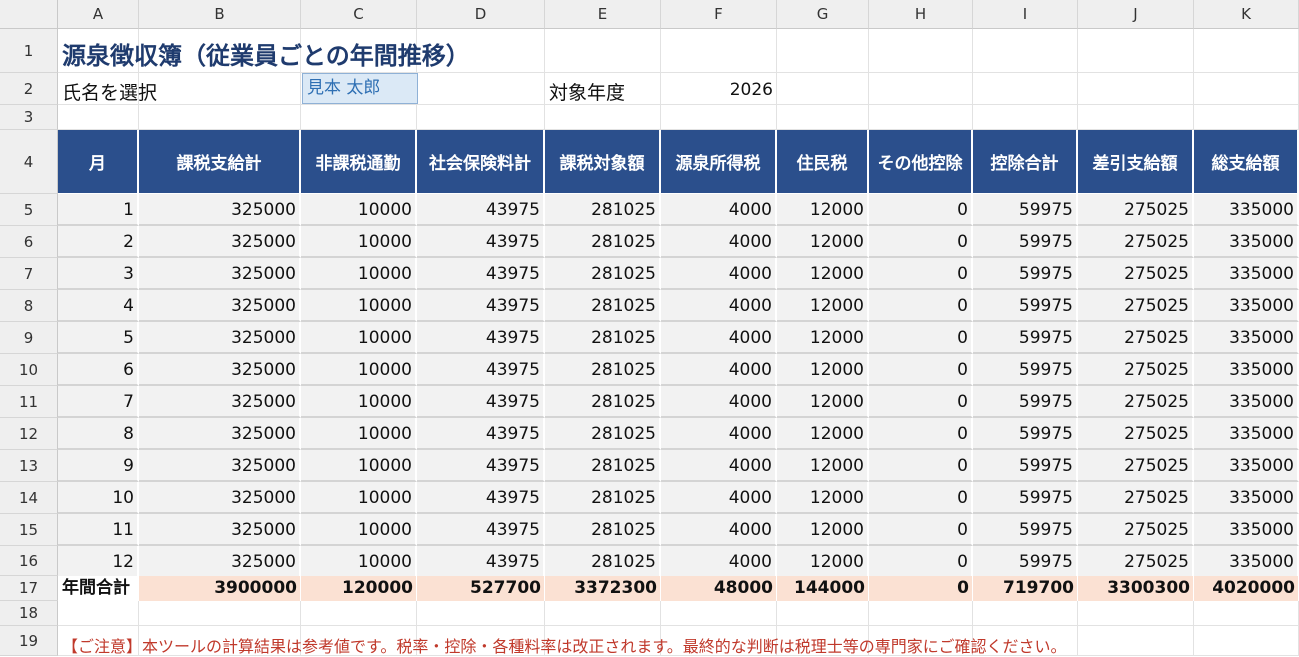 This screenshot has height=657, width=1299. What do you see at coordinates (98, 562) in the screenshot?
I see `month-cell: 12` at bounding box center [98, 562].